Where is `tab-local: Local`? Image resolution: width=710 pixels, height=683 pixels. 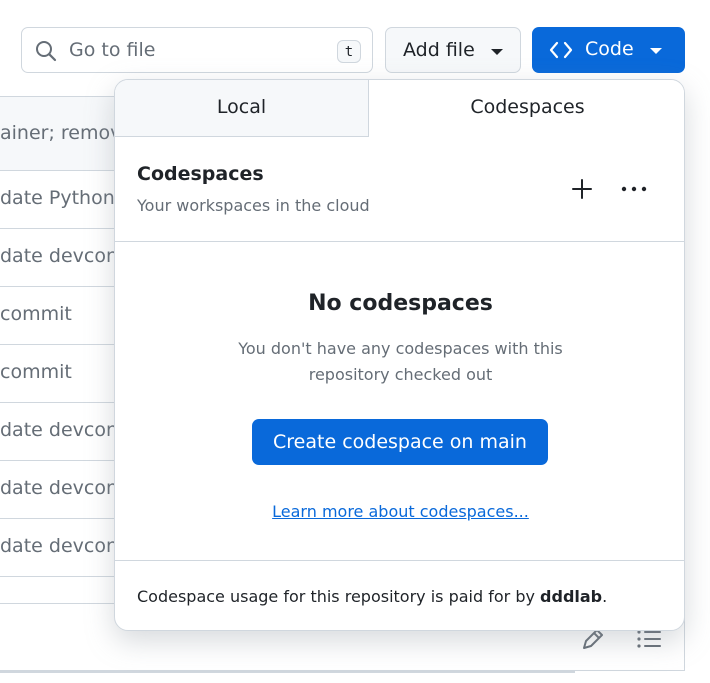 tab-local: Local is located at coordinates (242, 108).